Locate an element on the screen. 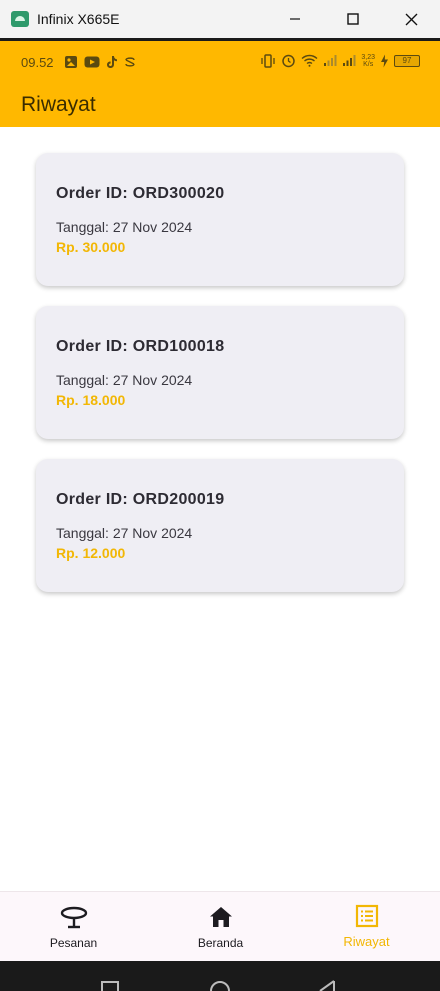 Image resolution: width=440 pixels, height=991 pixels. close-icon is located at coordinates (411, 19).